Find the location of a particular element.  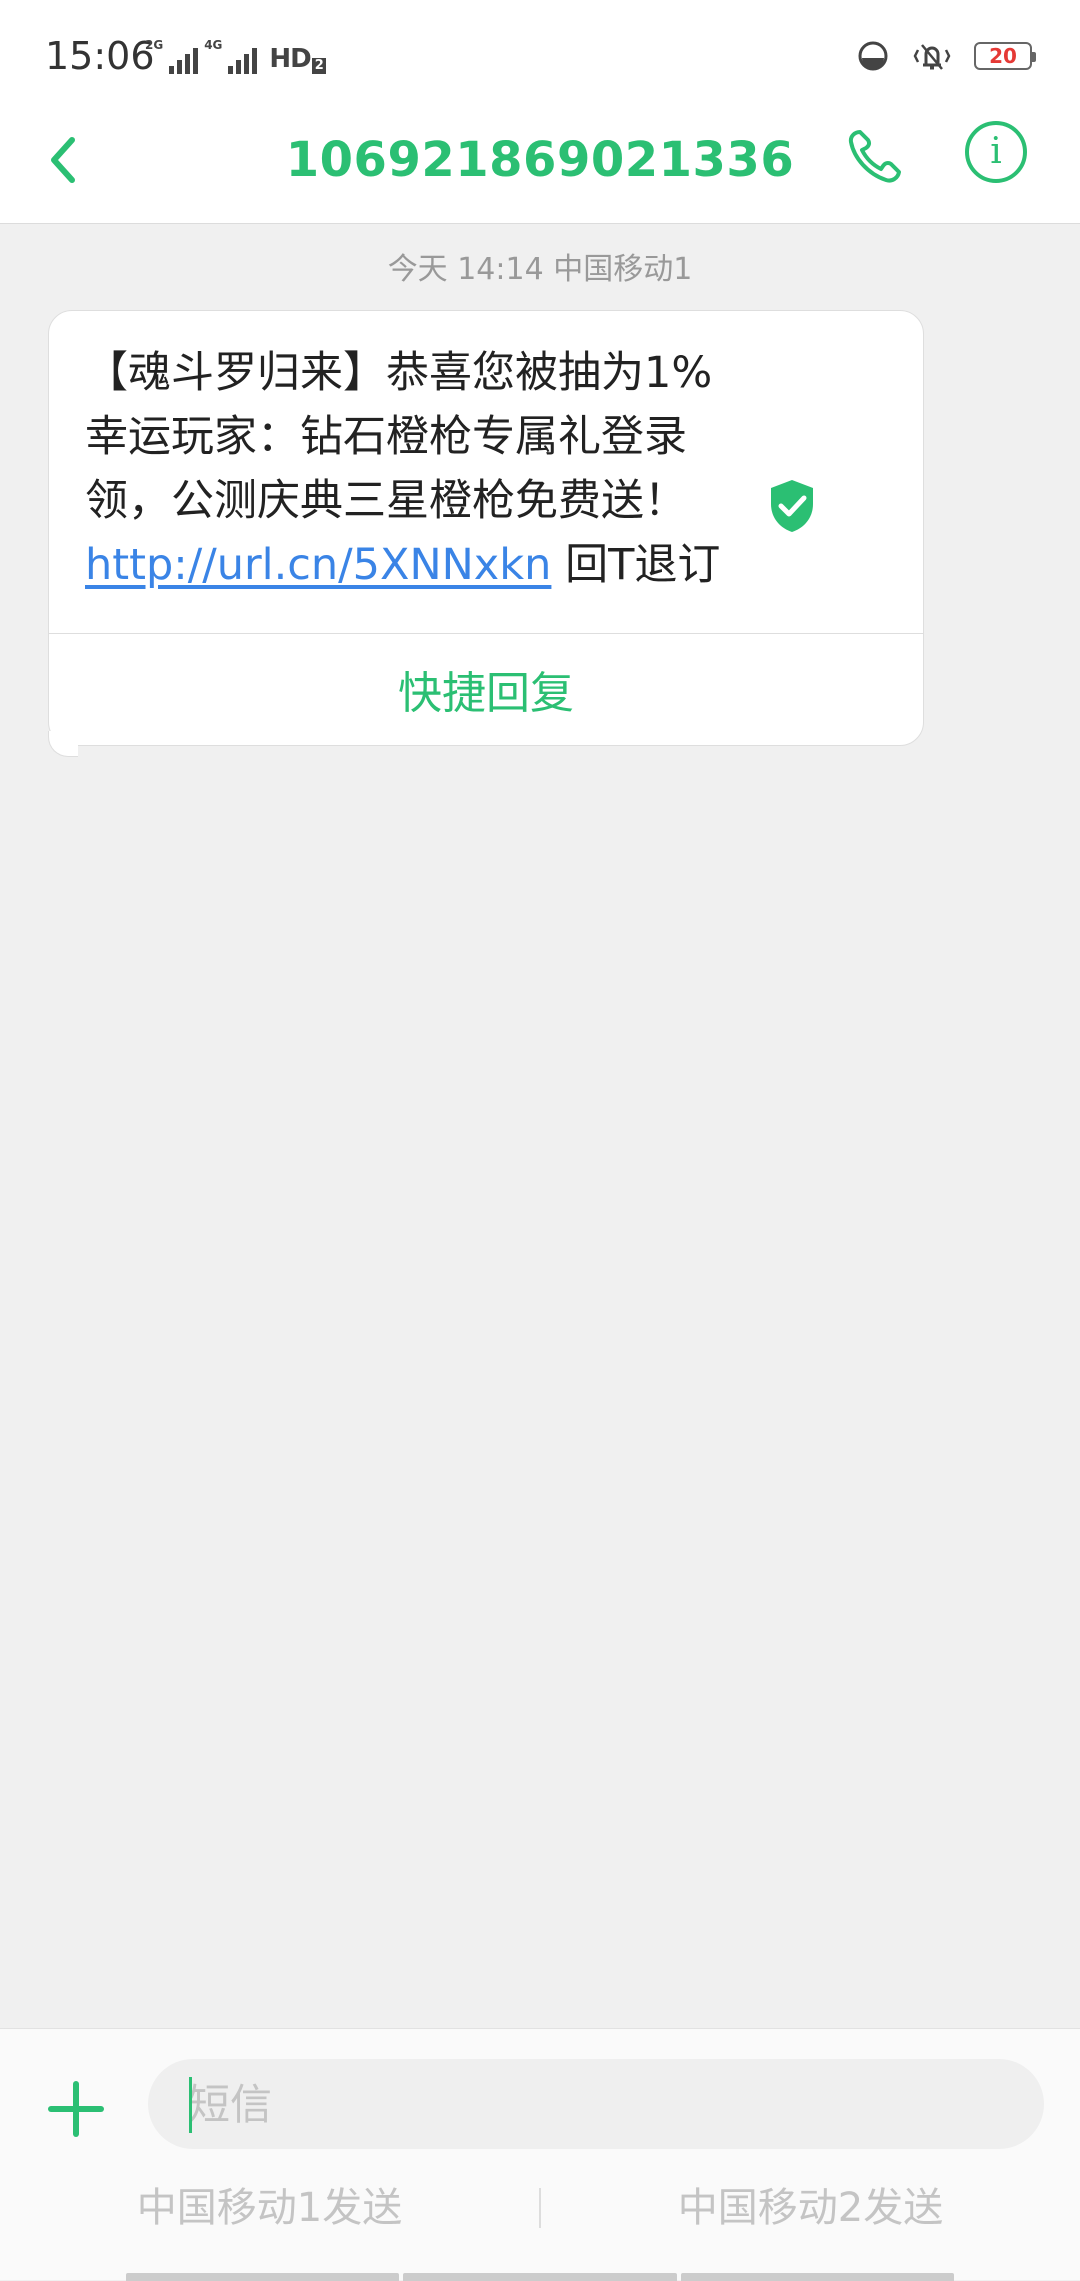

hd-sub-label: 2 is located at coordinates (318, 66).